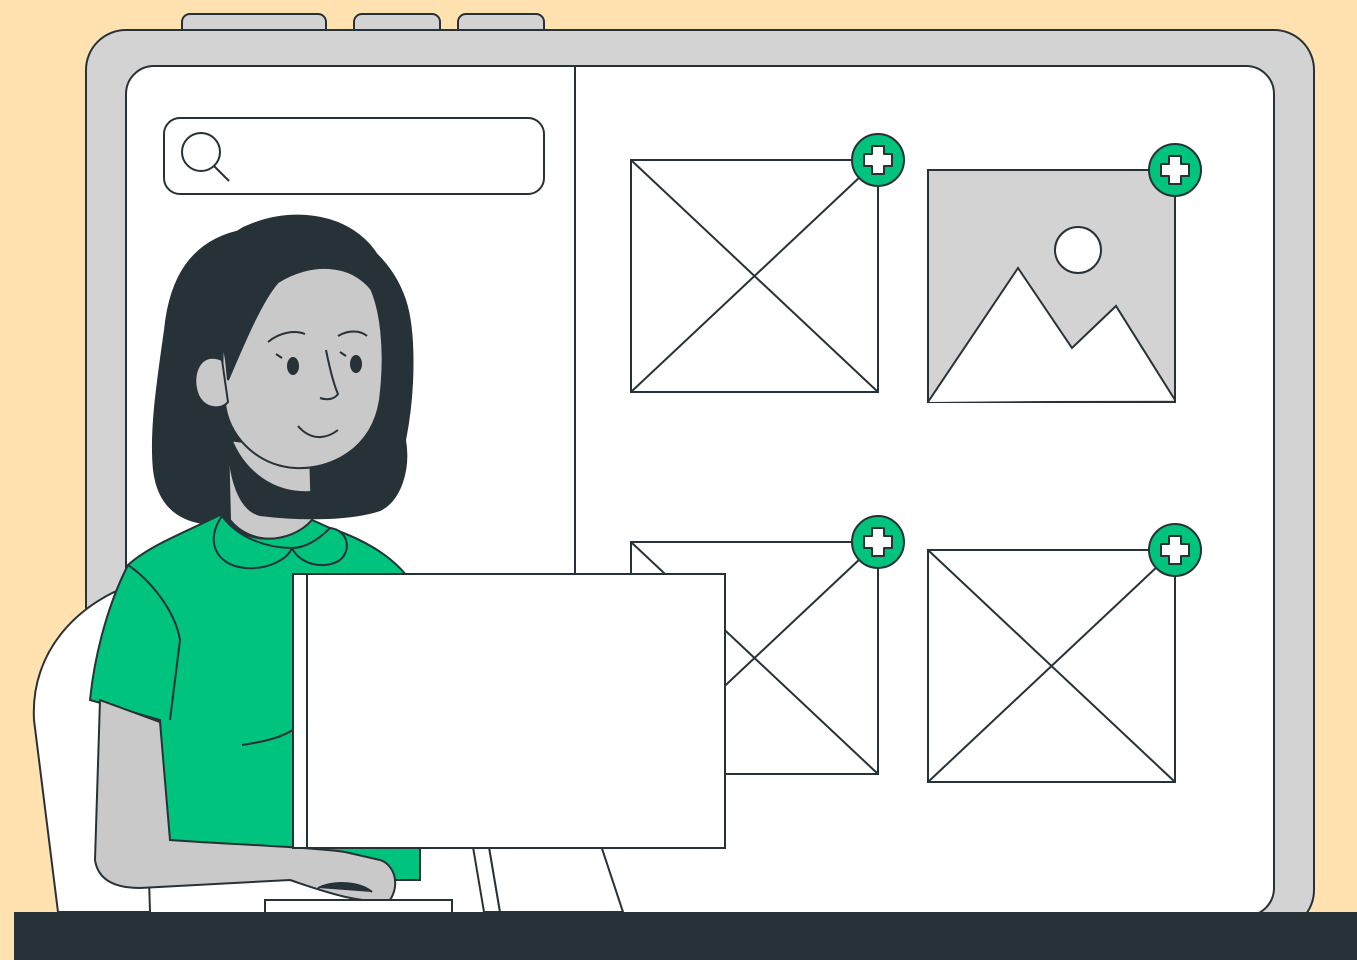 This screenshot has width=1357, height=960. I want to click on left-eye, so click(293, 366).